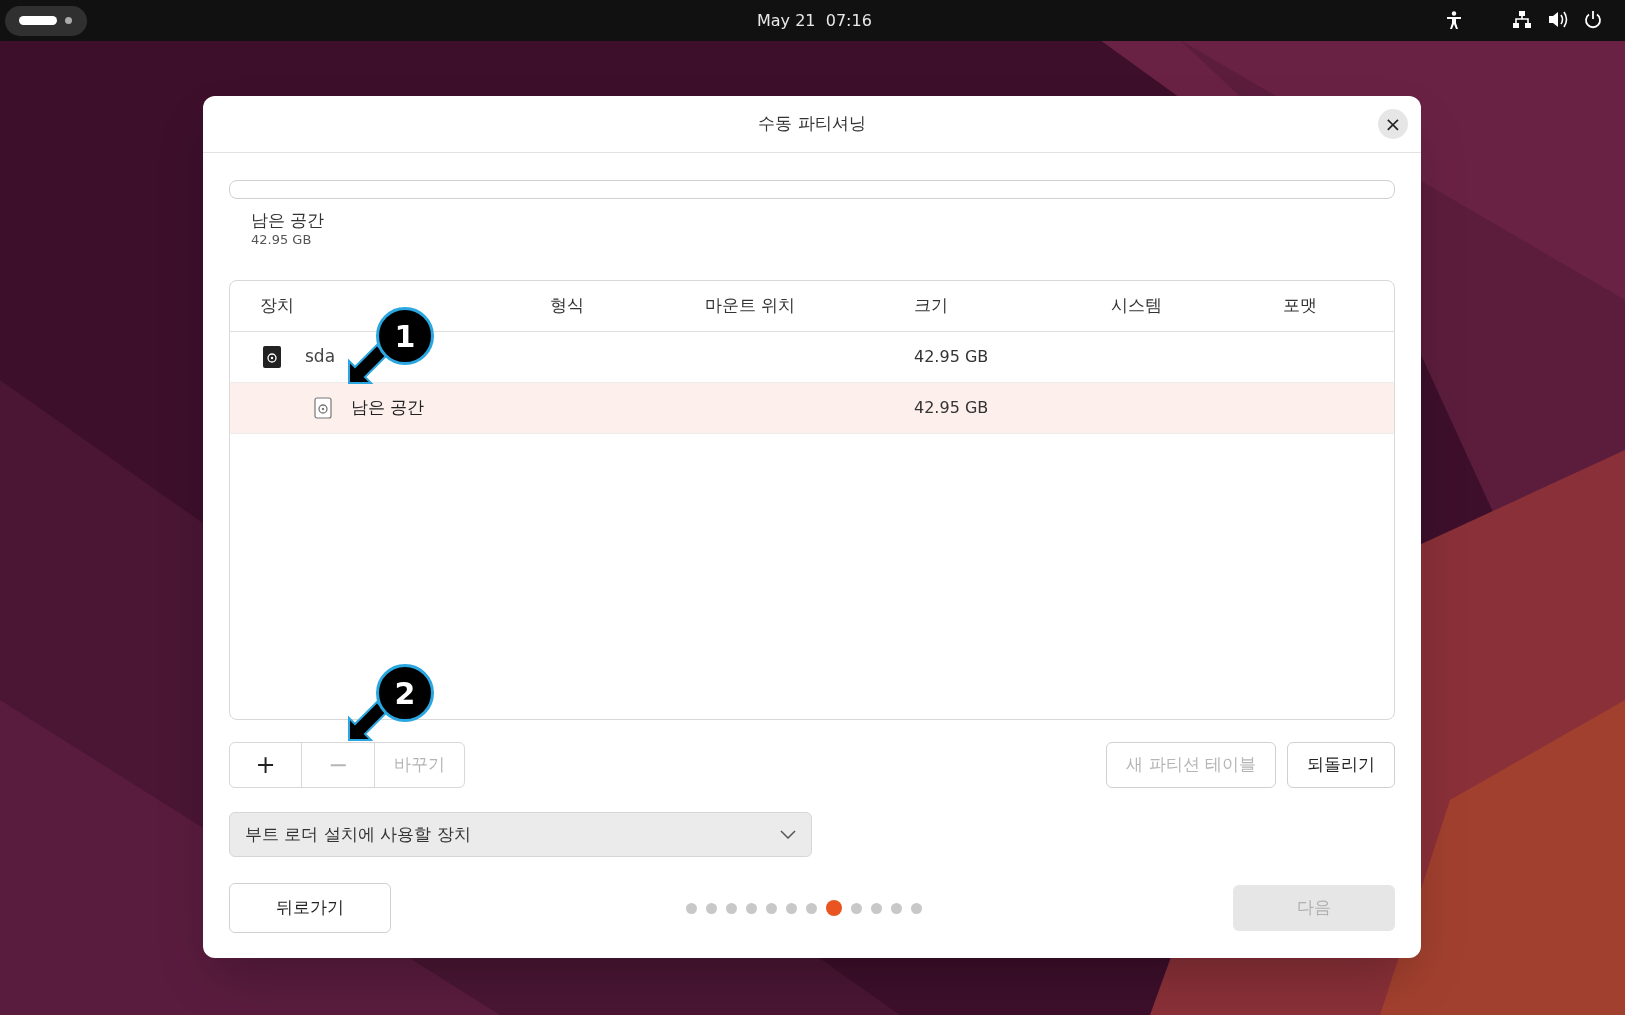 Image resolution: width=1625 pixels, height=1015 pixels. What do you see at coordinates (1558, 19) in the screenshot?
I see `volume-icon` at bounding box center [1558, 19].